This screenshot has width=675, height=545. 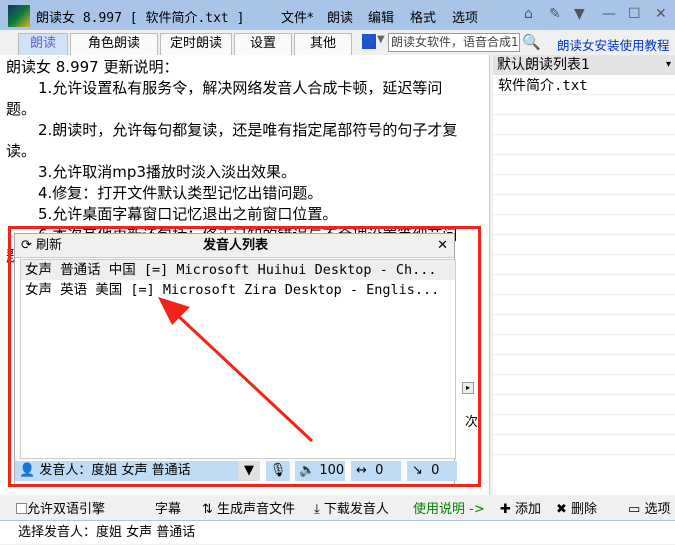 I want to click on close-button: ✕, so click(x=661, y=14).